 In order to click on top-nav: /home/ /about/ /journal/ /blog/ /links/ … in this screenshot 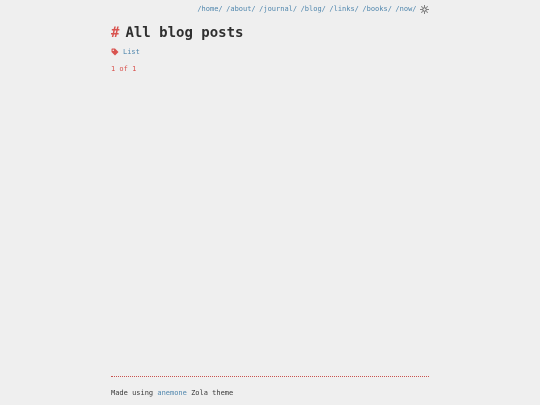, I will do `click(313, 9)`.